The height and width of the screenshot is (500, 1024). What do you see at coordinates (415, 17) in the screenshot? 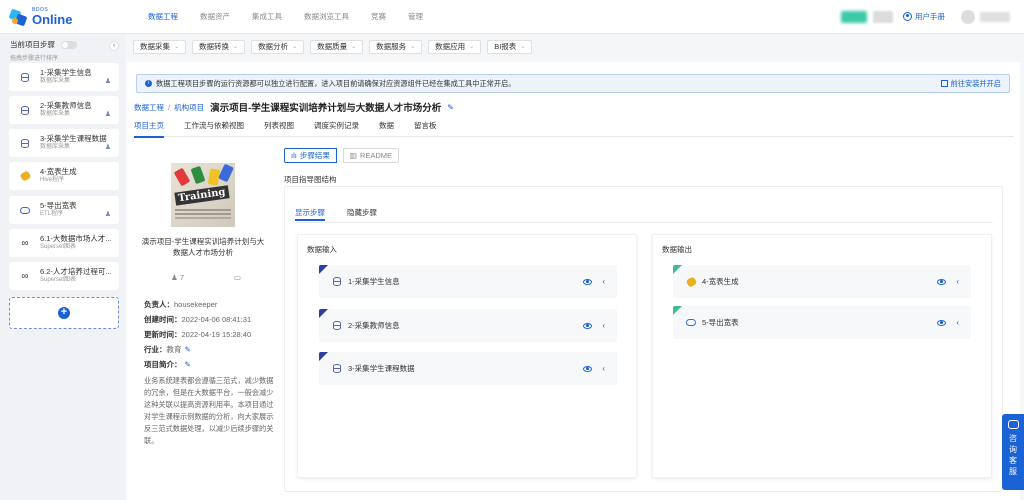
I see `top-nav-management: 管理` at bounding box center [415, 17].